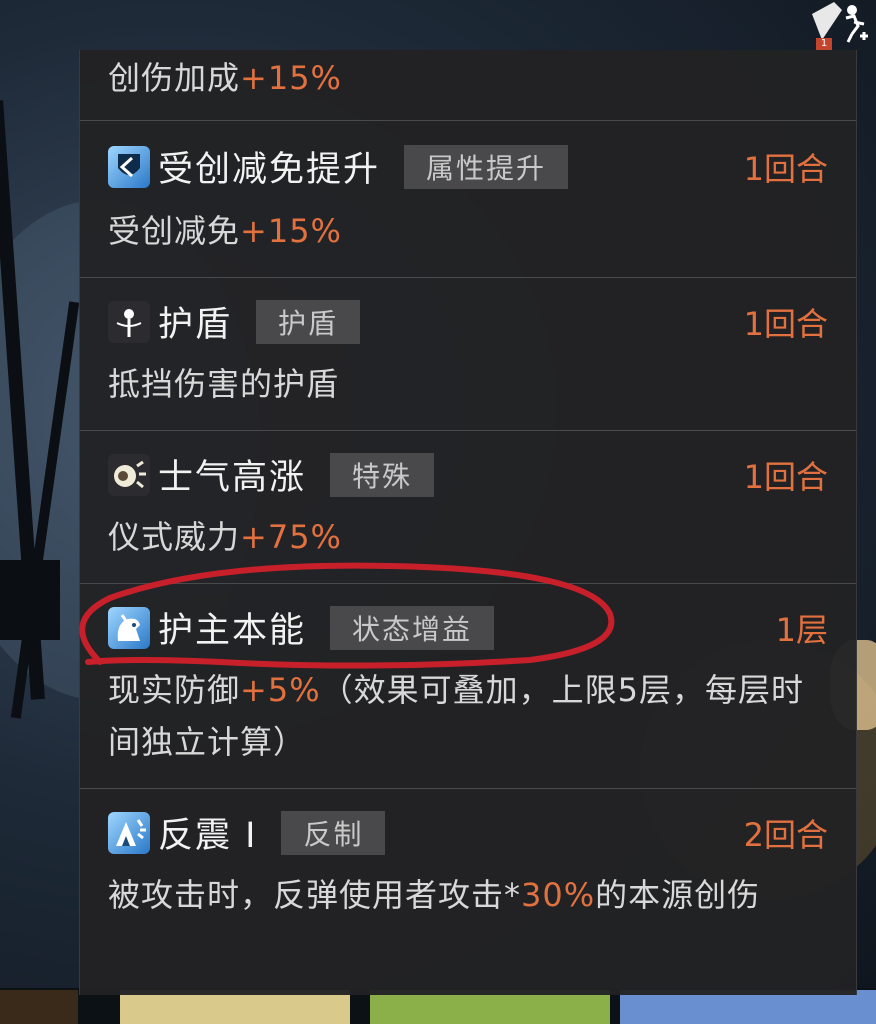 This screenshot has width=876, height=1024. Describe the element at coordinates (558, 895) in the screenshot. I see `desc-value: 30%` at that location.